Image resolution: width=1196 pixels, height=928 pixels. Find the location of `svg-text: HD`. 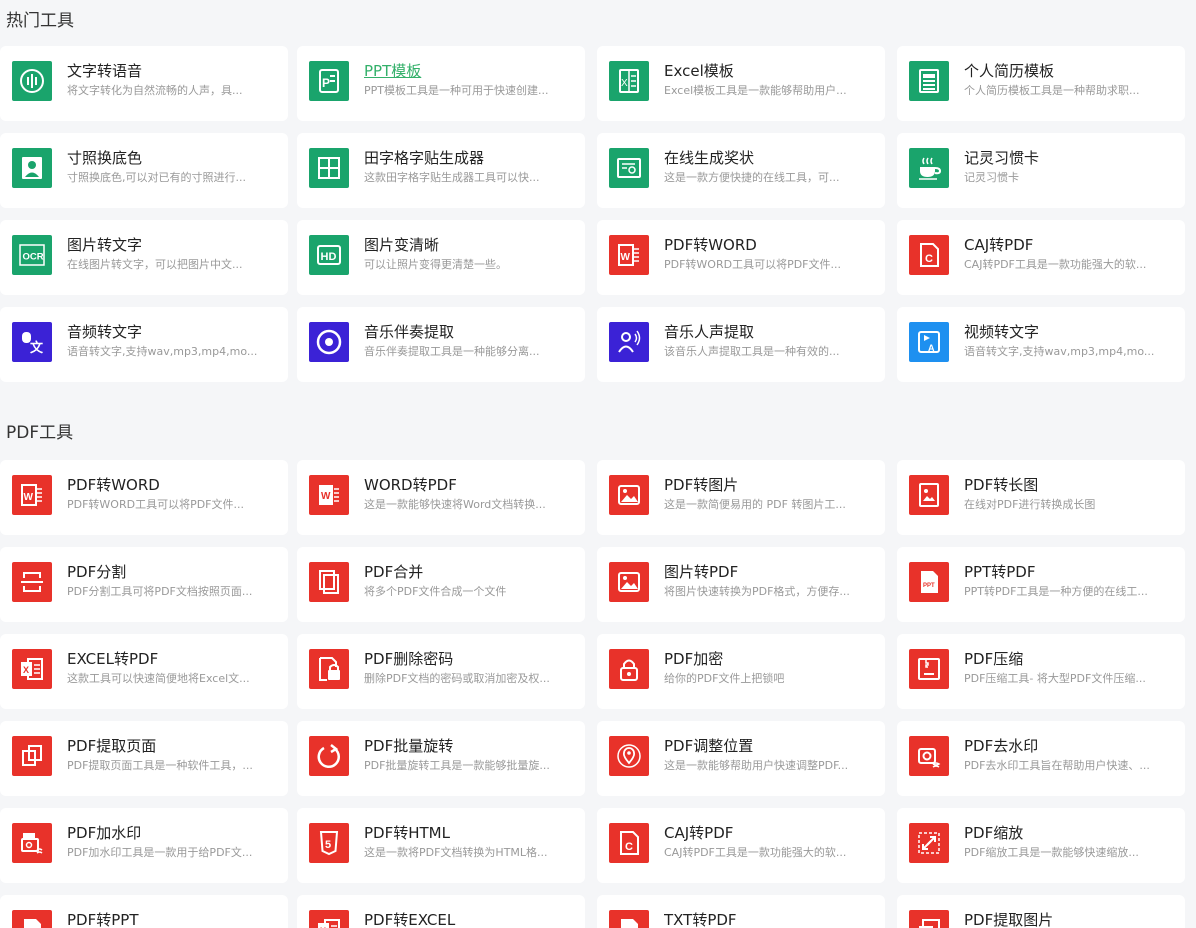

svg-text: HD is located at coordinates (329, 257).